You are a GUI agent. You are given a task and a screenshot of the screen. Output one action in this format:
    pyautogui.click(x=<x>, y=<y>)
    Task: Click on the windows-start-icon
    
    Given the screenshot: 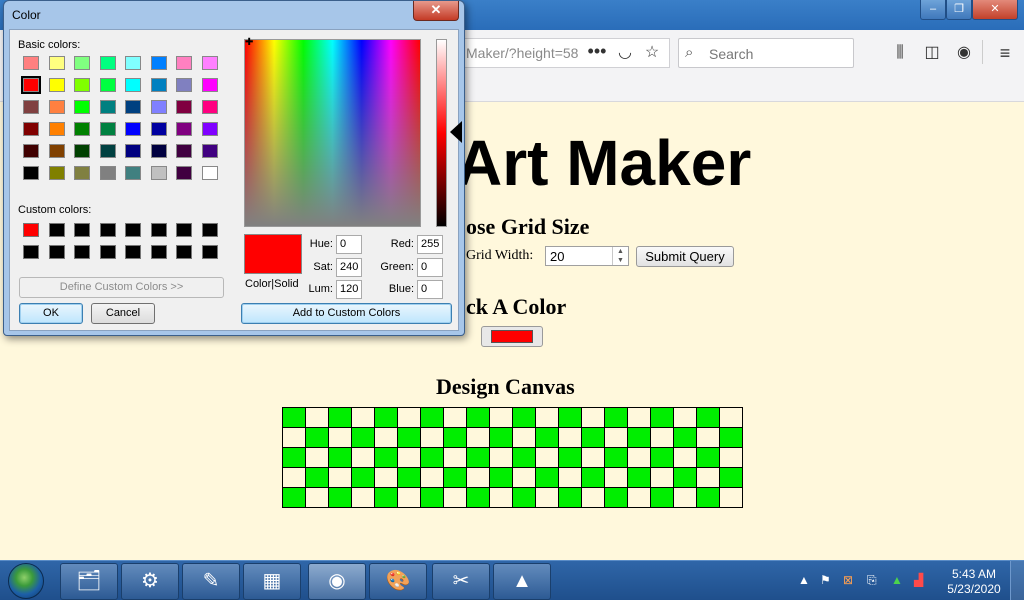 What is the action you would take?
    pyautogui.click(x=26, y=581)
    